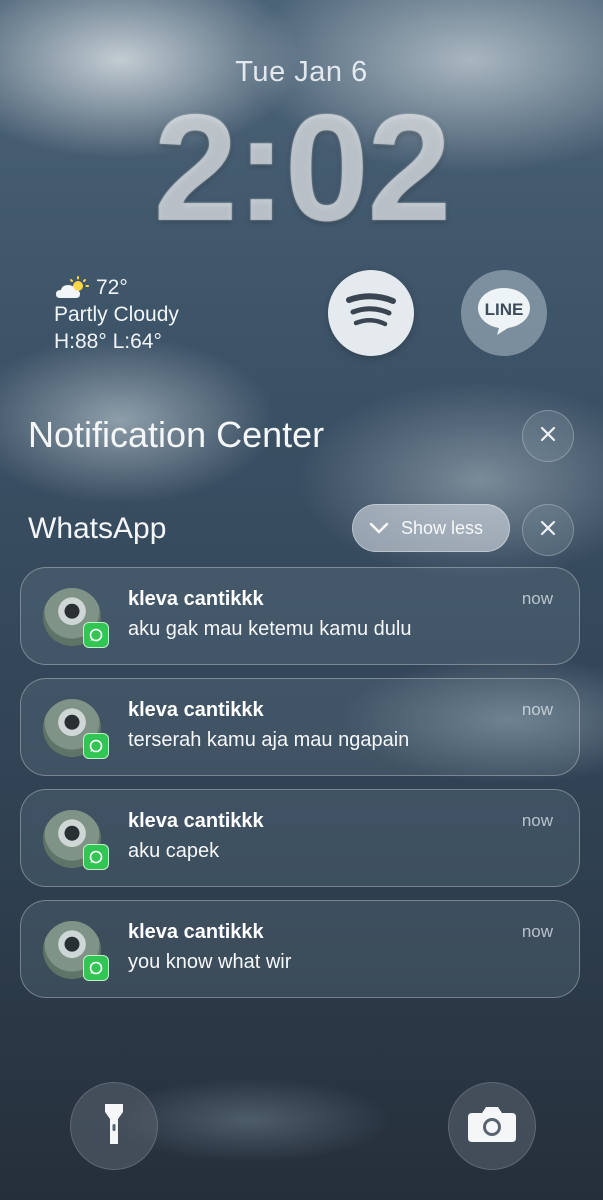 The height and width of the screenshot is (1200, 603). What do you see at coordinates (442, 527) in the screenshot?
I see `show-less-label: Show less` at bounding box center [442, 527].